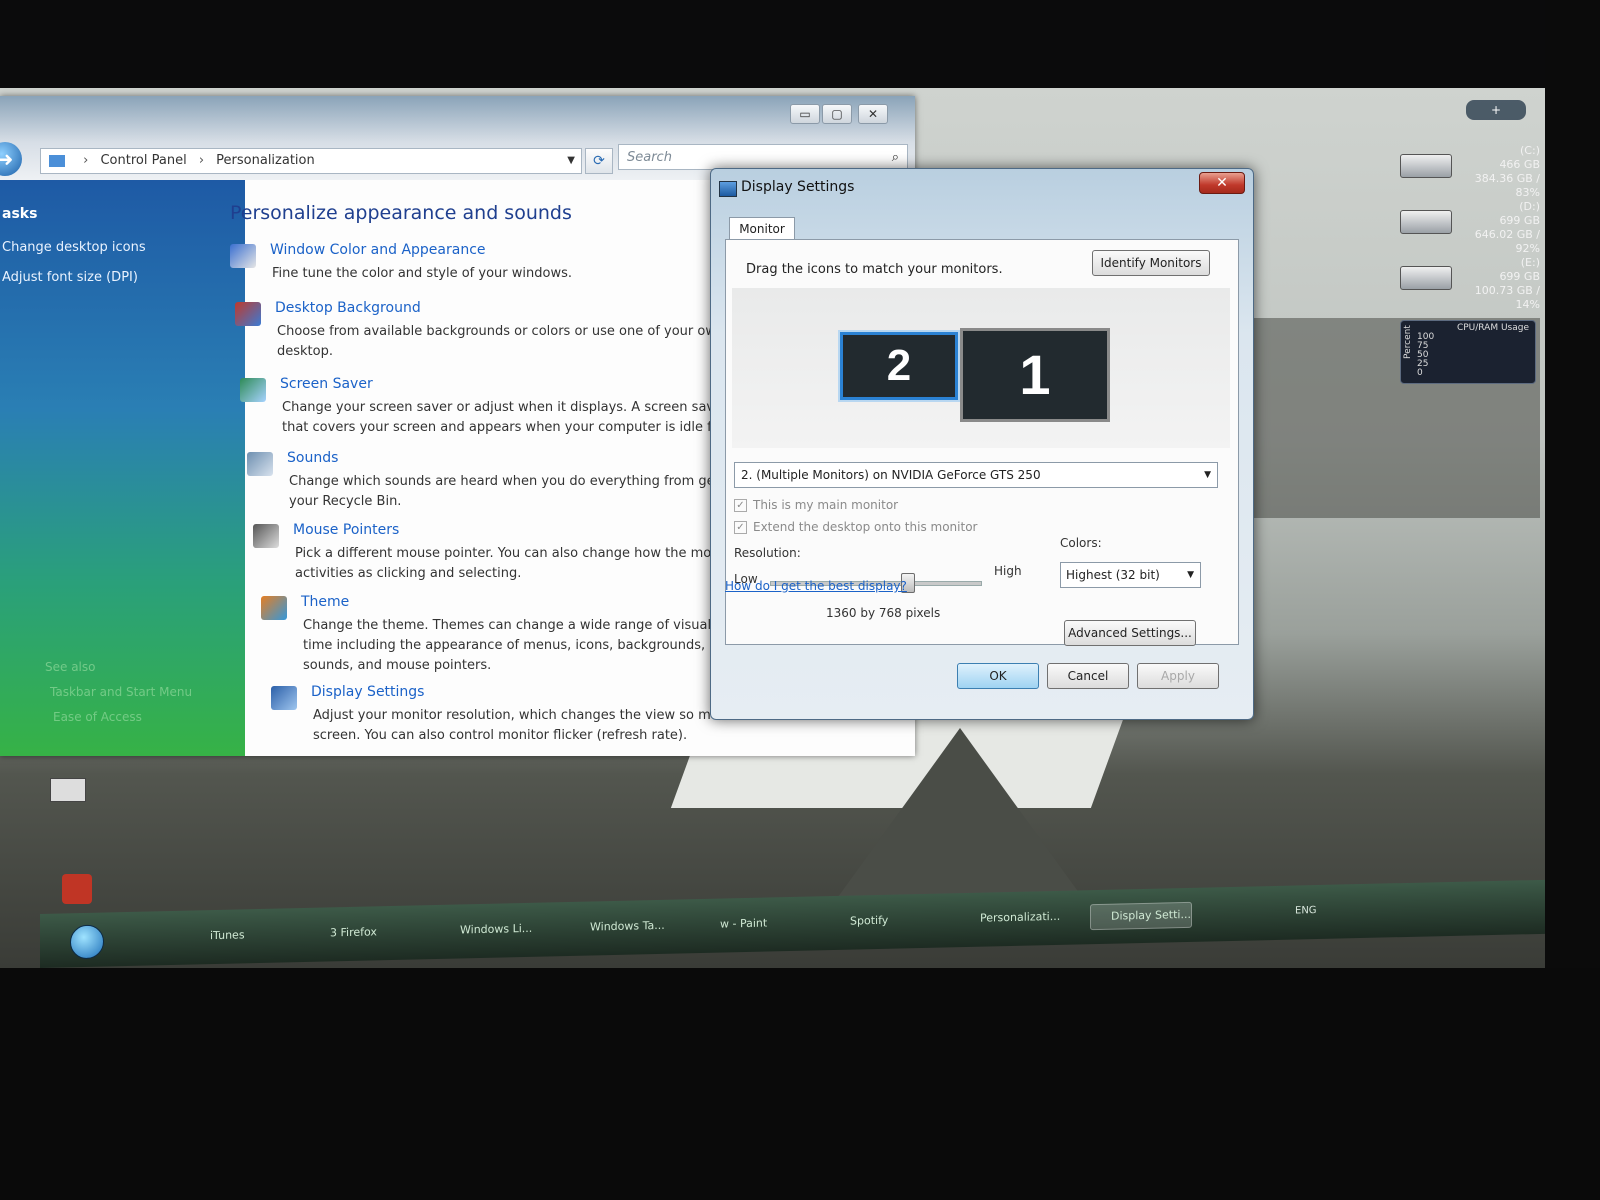  What do you see at coordinates (1008, 571) in the screenshot?
I see `resolution-high-label: High` at bounding box center [1008, 571].